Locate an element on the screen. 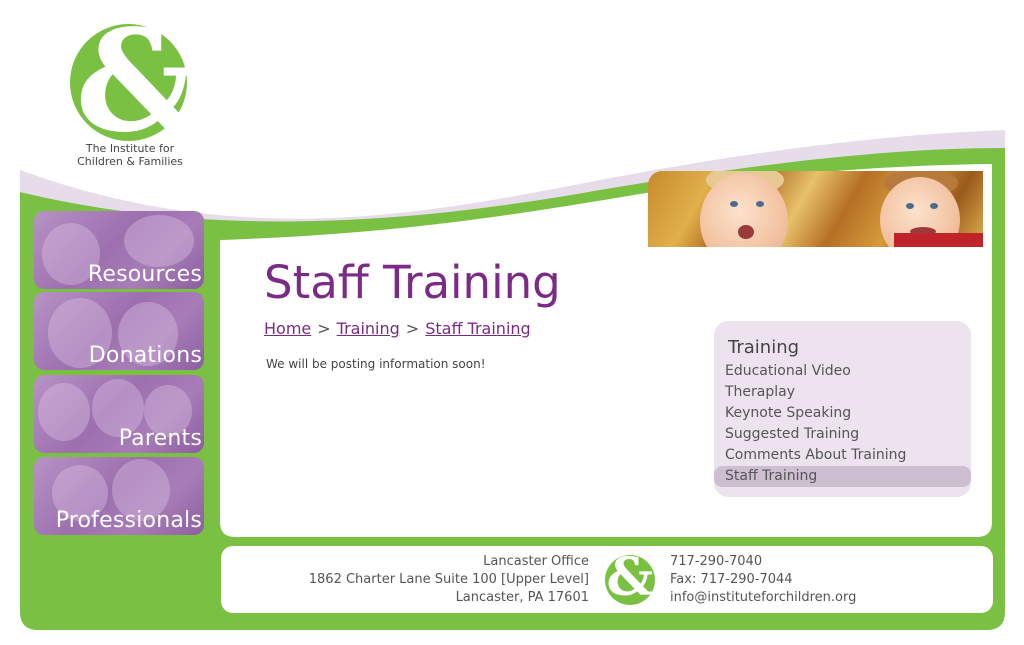  nav-parents-label: Parents is located at coordinates (160, 438).